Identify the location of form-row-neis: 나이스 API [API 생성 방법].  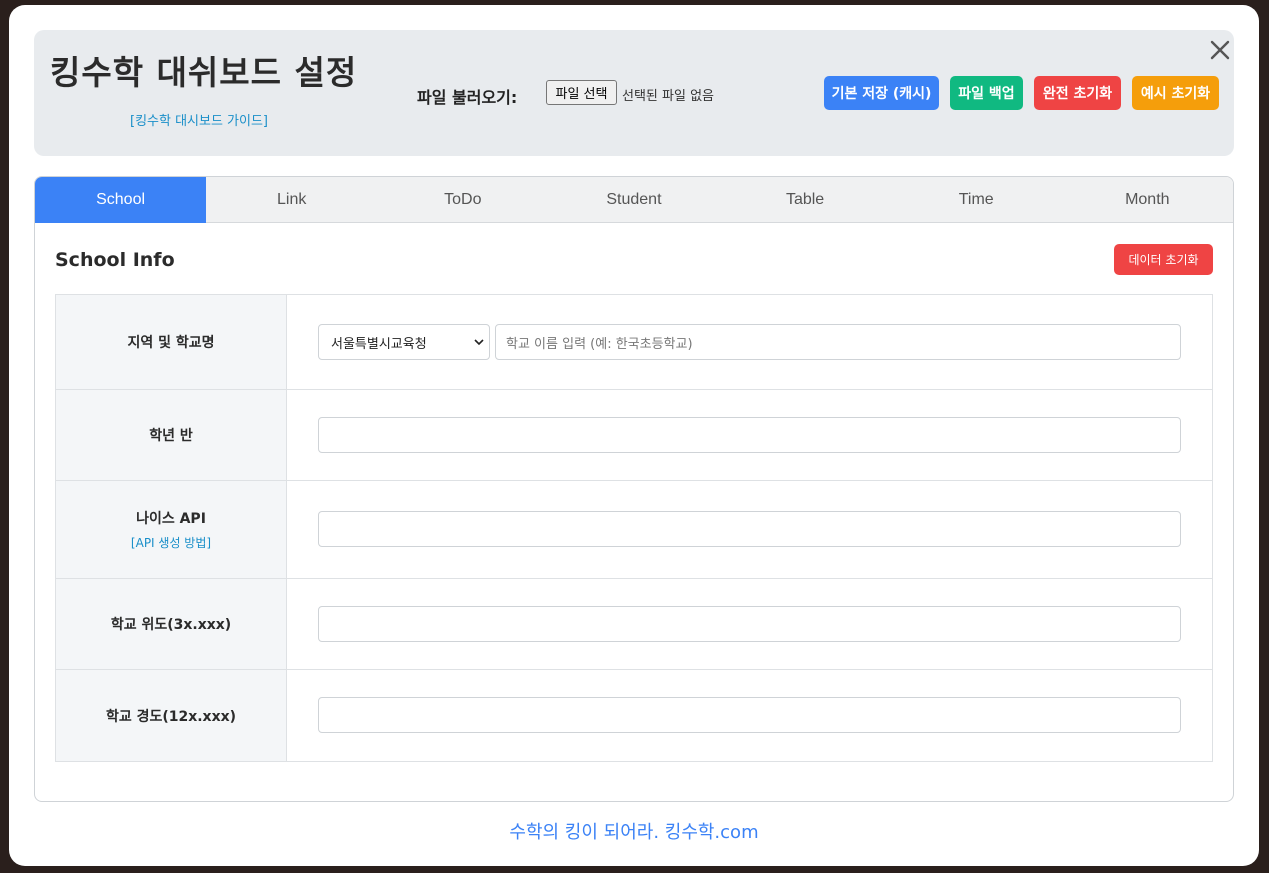
(634, 530).